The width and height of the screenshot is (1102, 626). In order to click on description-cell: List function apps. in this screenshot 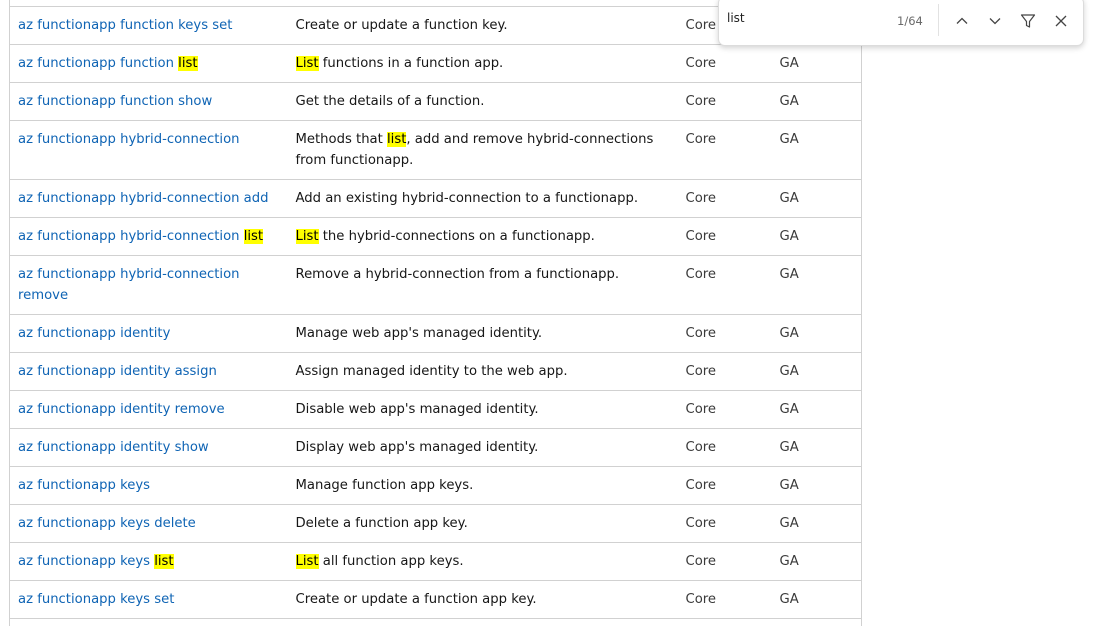, I will do `click(482, 622)`.